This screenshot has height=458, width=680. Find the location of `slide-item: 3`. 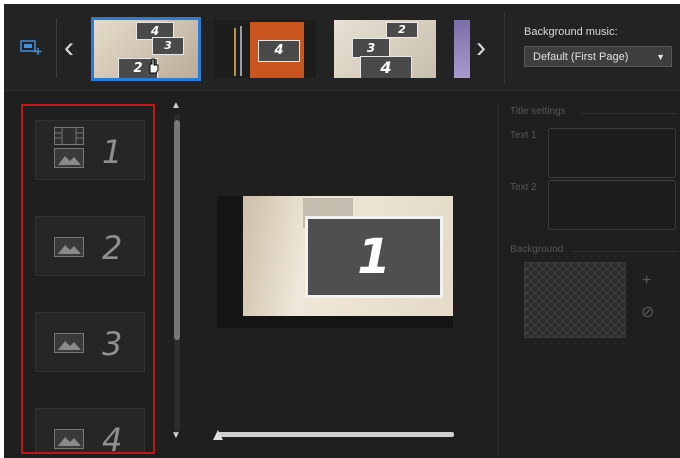

slide-item: 3 is located at coordinates (90, 342).